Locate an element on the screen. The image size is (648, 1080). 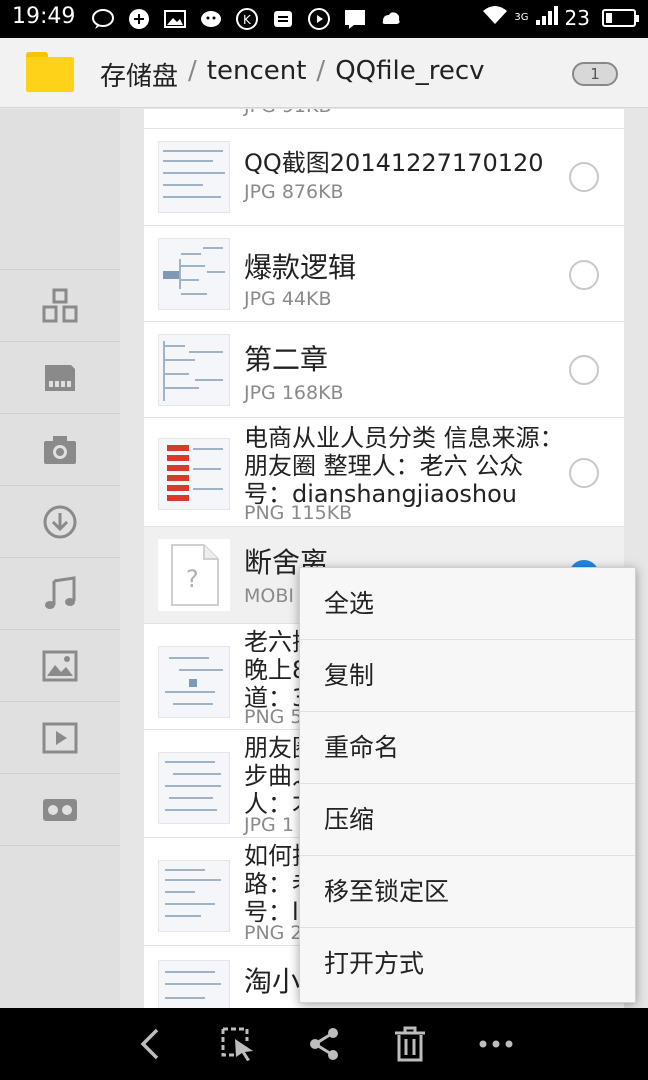
file-row: JPG 91KB is located at coordinates (384, 119).